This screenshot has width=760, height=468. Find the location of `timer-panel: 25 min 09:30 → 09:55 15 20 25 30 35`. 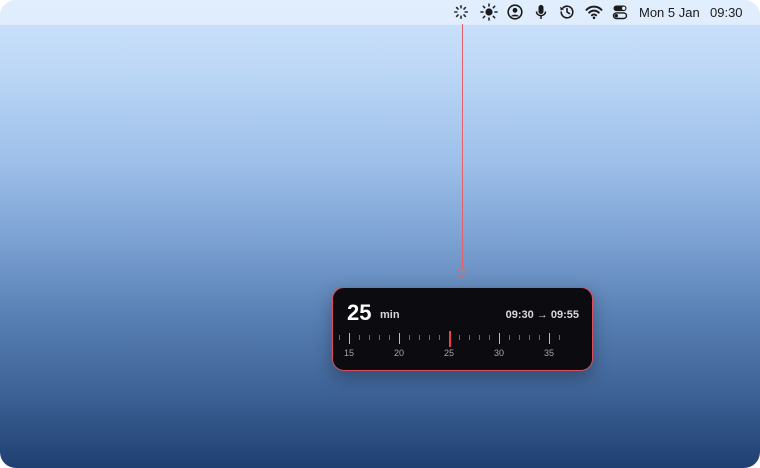

timer-panel: 25 min 09:30 → 09:55 15 20 25 30 35 is located at coordinates (462, 329).